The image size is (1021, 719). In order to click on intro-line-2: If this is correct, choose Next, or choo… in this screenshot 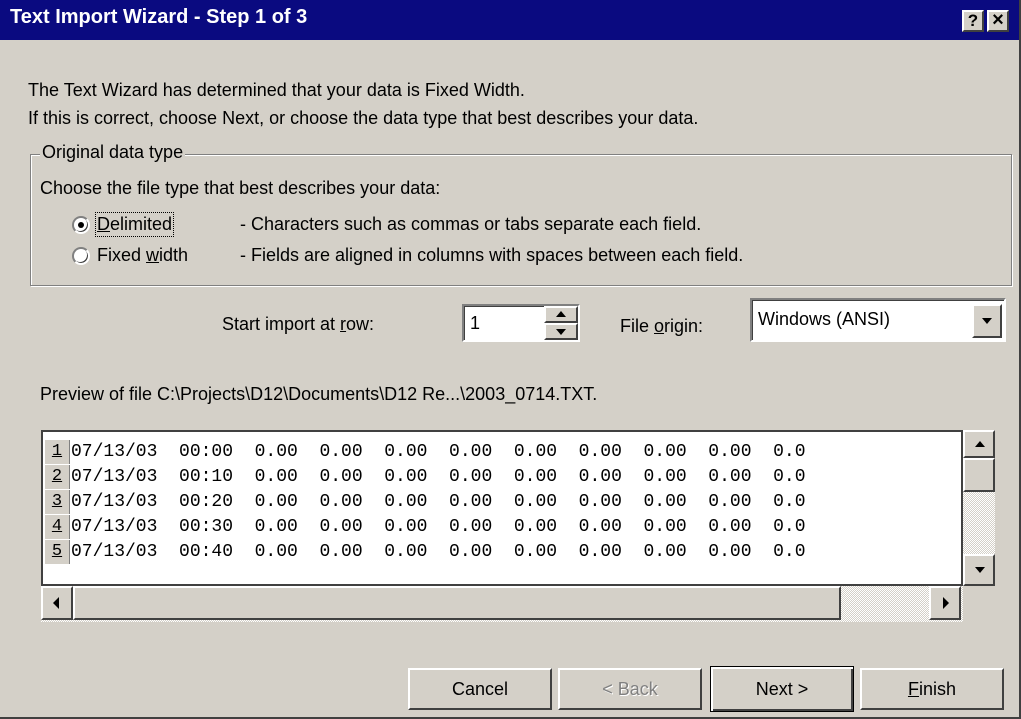, I will do `click(363, 118)`.